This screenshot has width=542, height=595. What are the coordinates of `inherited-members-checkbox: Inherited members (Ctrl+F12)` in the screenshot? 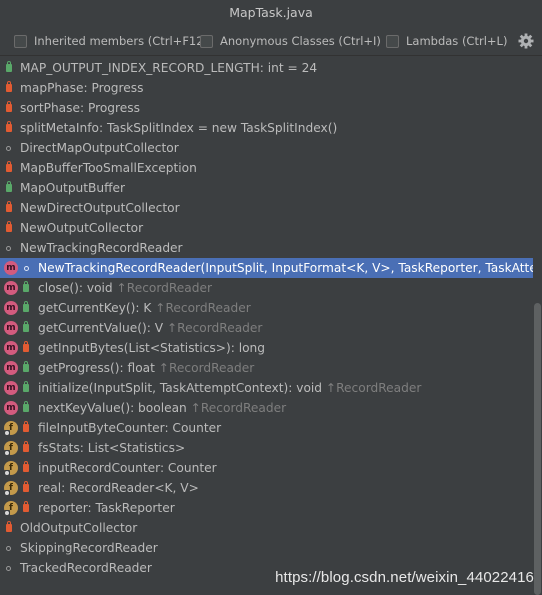 It's located at (111, 41).